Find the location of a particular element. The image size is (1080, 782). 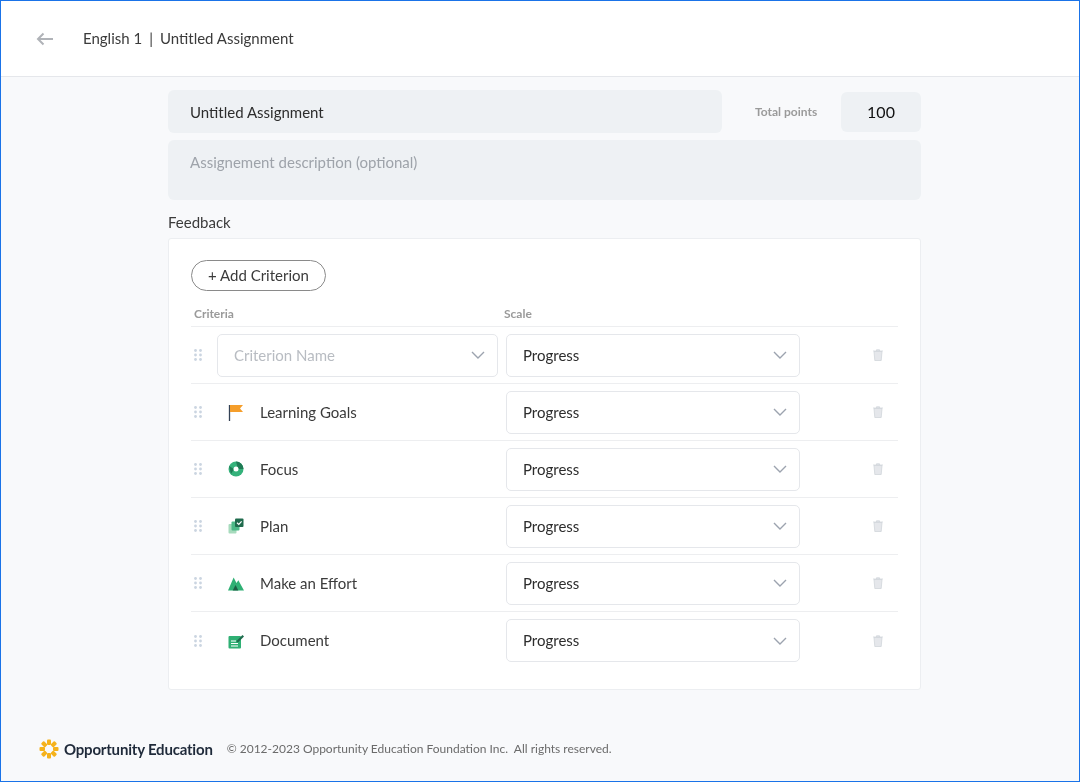

criterion-name: Learning Goals is located at coordinates (308, 412).